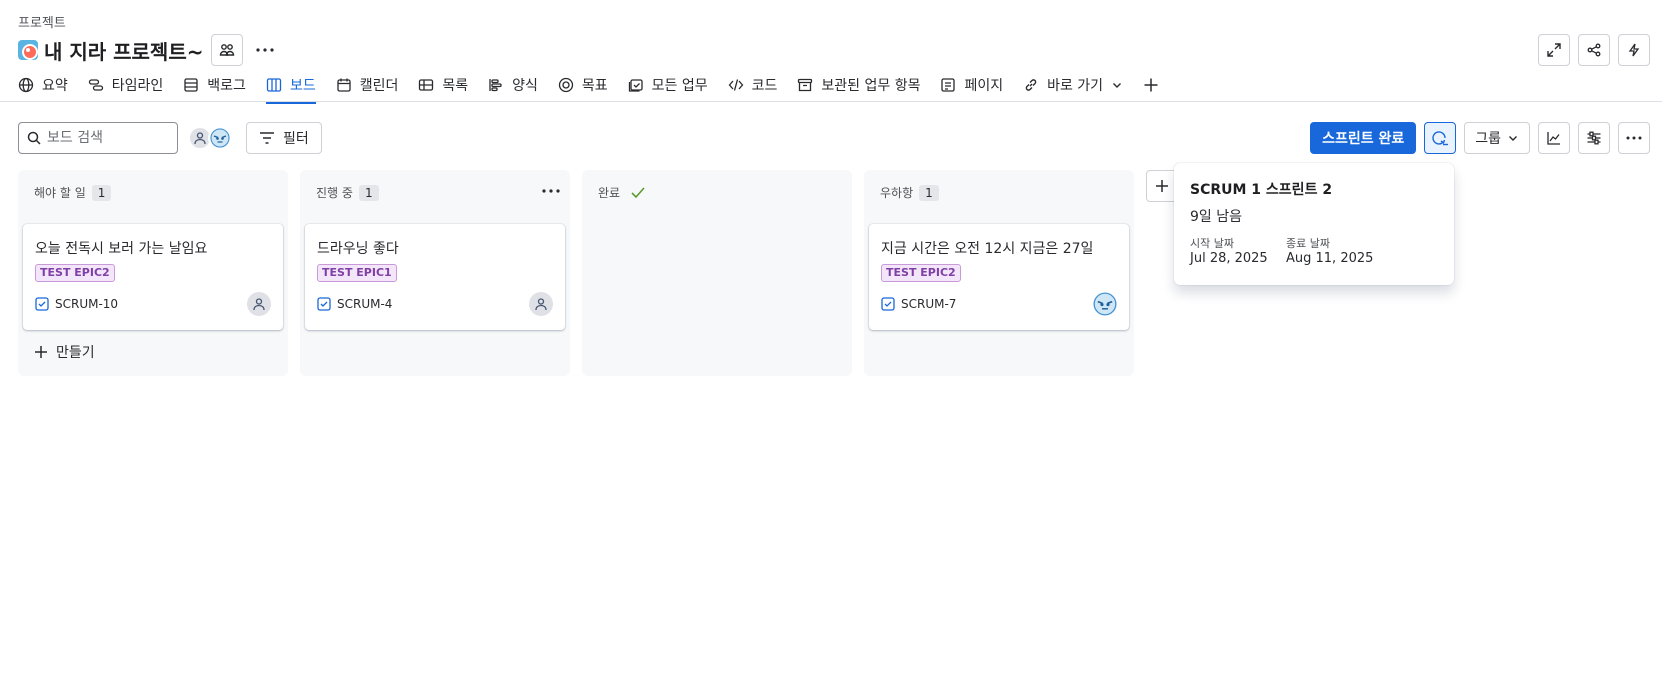 This screenshot has width=1662, height=694. What do you see at coordinates (583, 85) in the screenshot?
I see `tab-goals: 목표` at bounding box center [583, 85].